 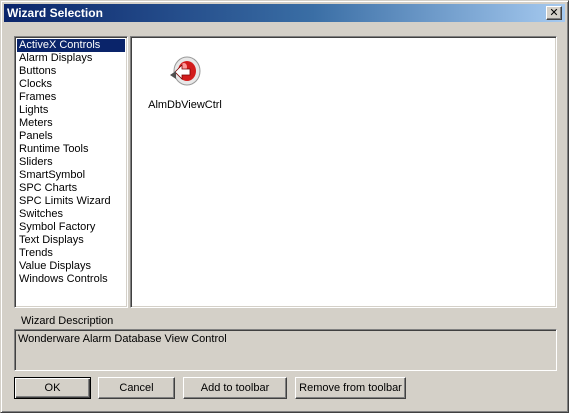 I want to click on category-item: Clocks, so click(x=71, y=84).